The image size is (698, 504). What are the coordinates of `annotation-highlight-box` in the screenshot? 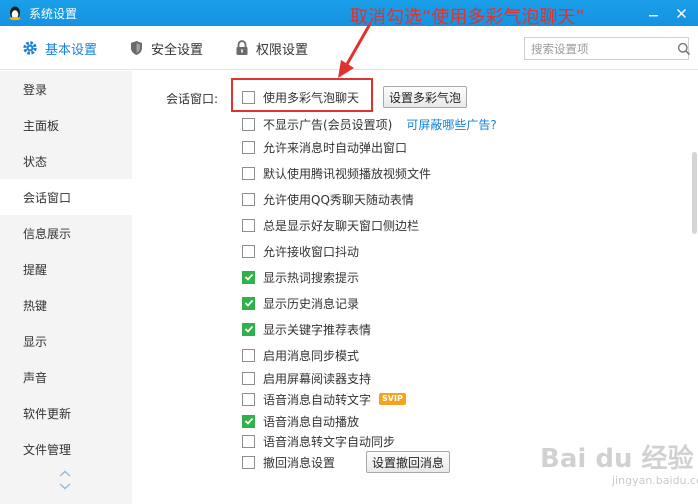 It's located at (302, 95).